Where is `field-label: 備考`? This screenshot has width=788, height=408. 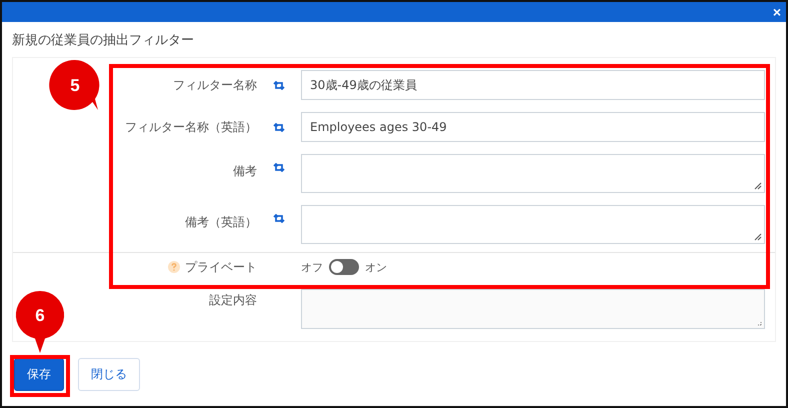 field-label: 備考 is located at coordinates (245, 171).